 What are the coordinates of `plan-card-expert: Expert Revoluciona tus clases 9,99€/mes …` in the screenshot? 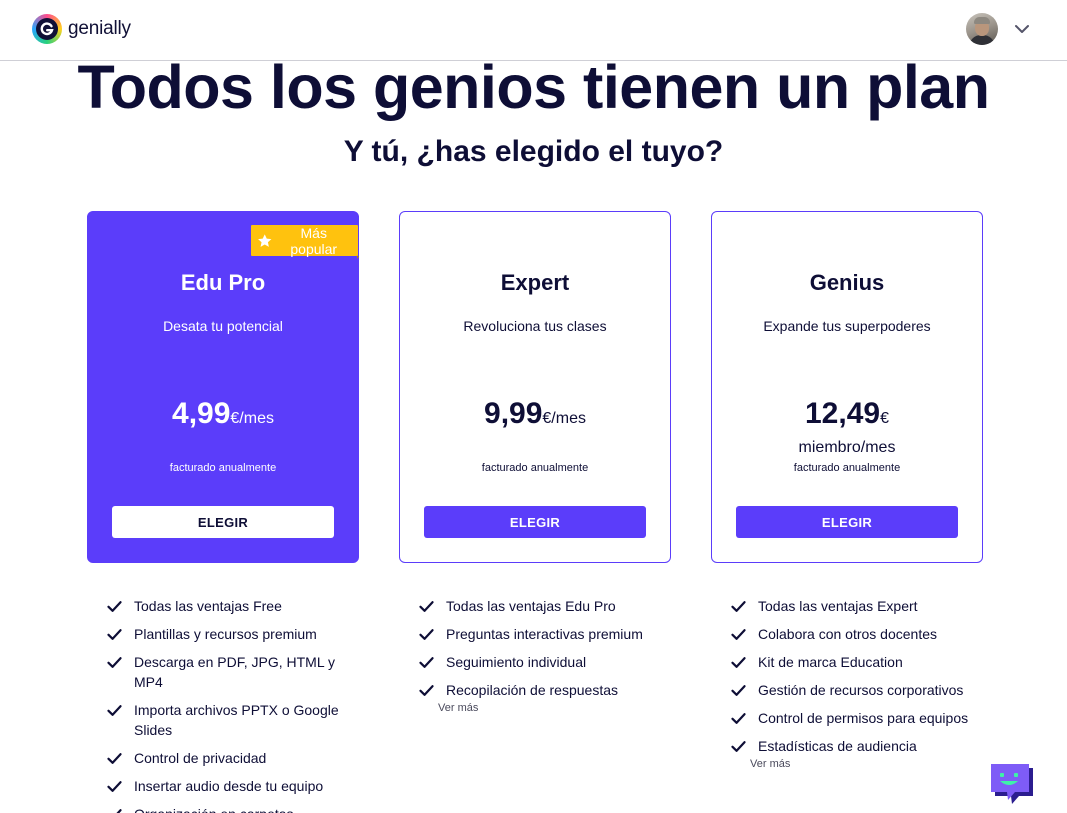 It's located at (535, 387).